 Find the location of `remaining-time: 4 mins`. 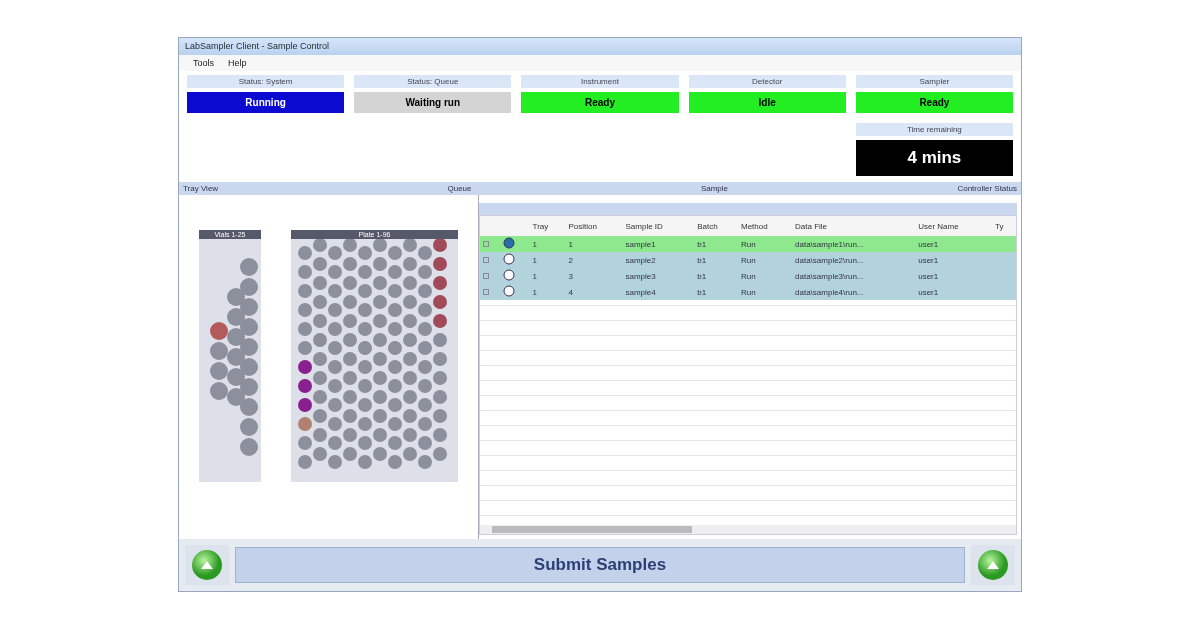

remaining-time: 4 mins is located at coordinates (934, 158).